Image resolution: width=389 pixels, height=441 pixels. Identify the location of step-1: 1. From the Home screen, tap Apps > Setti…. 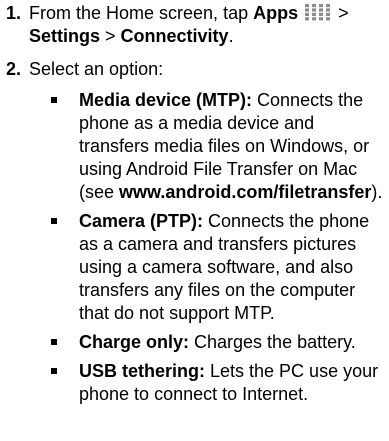
(194, 25).